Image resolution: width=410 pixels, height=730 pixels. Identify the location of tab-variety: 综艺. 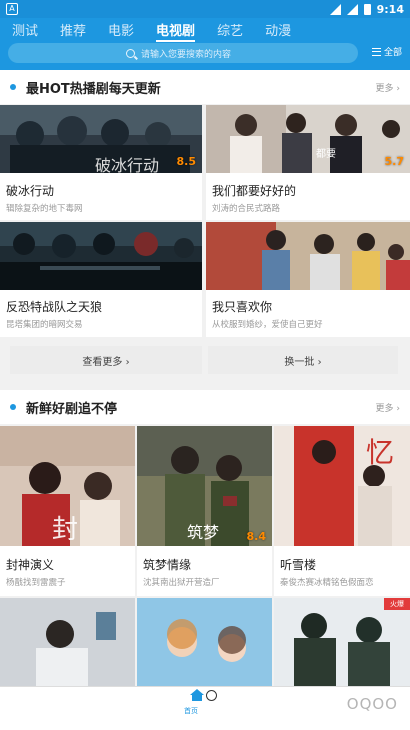
(230, 29).